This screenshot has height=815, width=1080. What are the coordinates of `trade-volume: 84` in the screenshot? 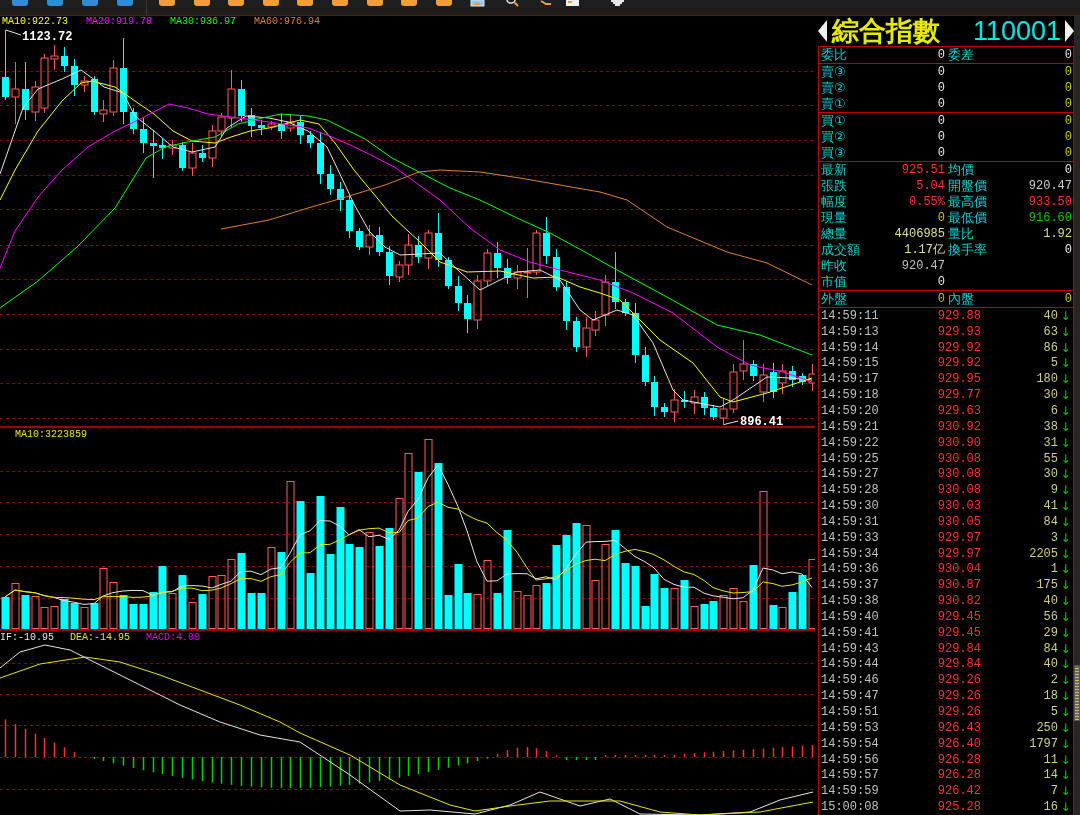 It's located at (1050, 648).